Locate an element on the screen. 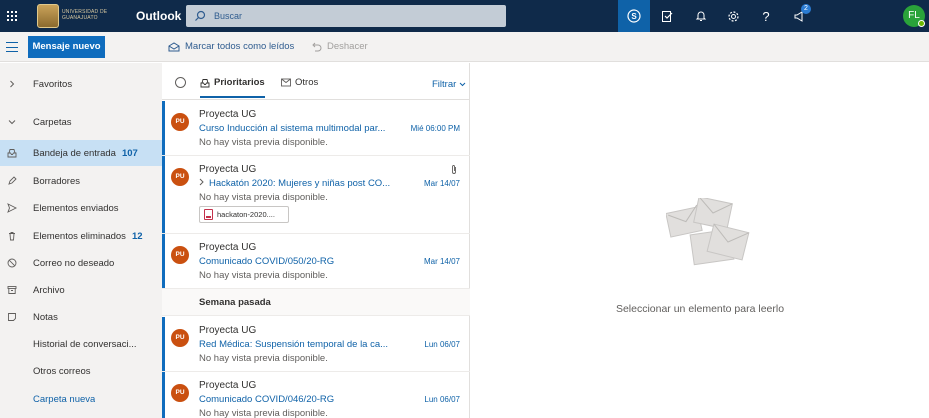 This screenshot has height=418, width=929. send-icon is located at coordinates (12, 208).